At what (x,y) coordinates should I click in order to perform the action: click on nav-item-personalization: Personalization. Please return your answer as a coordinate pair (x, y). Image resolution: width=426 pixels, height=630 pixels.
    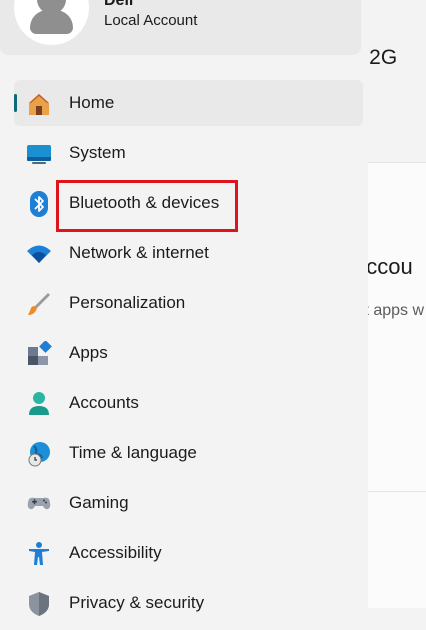
    Looking at the image, I should click on (188, 303).